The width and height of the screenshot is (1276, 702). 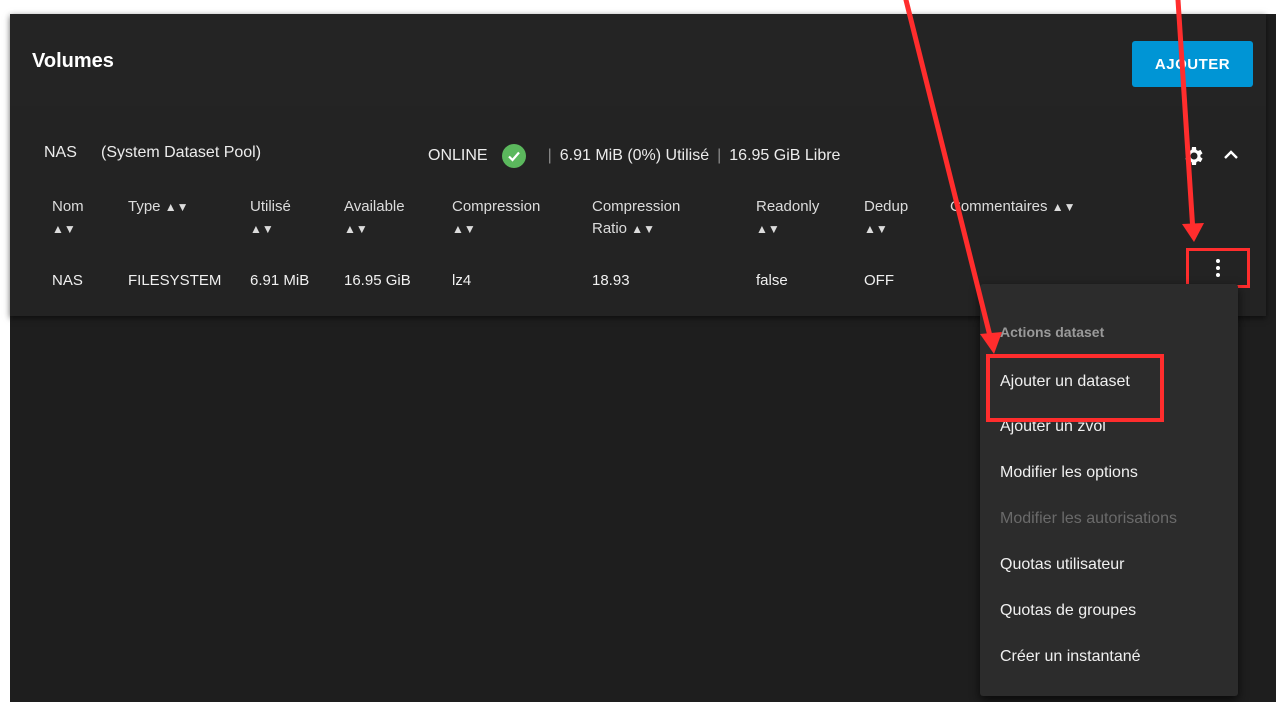 What do you see at coordinates (374, 218) in the screenshot?
I see `column-header: Available ▲▼` at bounding box center [374, 218].